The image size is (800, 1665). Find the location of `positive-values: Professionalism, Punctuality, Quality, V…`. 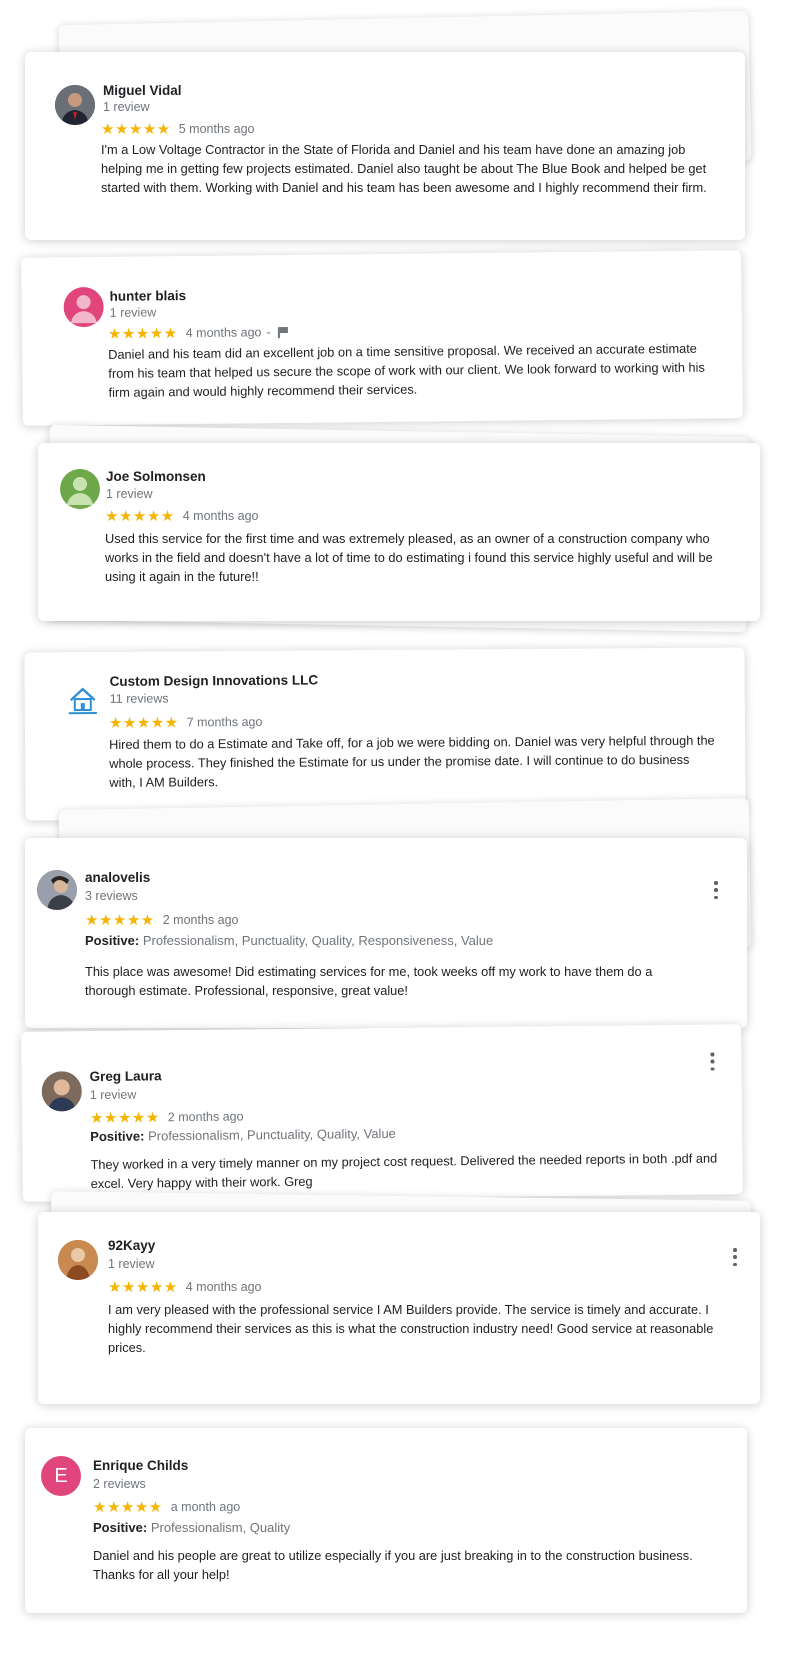

positive-values: Professionalism, Punctuality, Quality, V… is located at coordinates (271, 1134).